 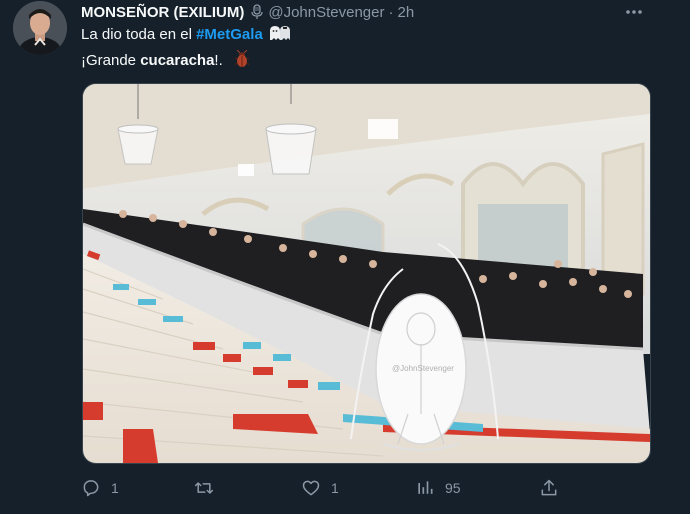 What do you see at coordinates (177, 60) in the screenshot?
I see `line2-bold: cucaracha` at bounding box center [177, 60].